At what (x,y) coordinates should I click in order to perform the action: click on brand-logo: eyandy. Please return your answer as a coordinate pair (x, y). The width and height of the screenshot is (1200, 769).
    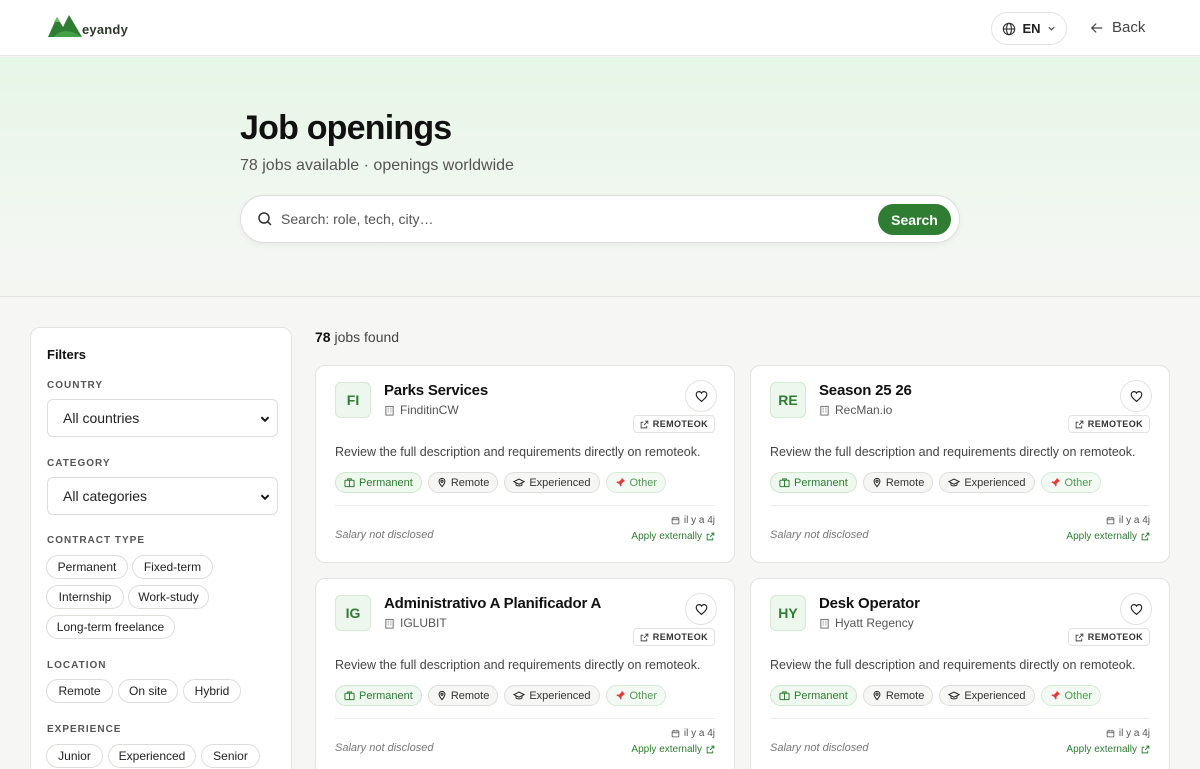
    Looking at the image, I should click on (88, 26).